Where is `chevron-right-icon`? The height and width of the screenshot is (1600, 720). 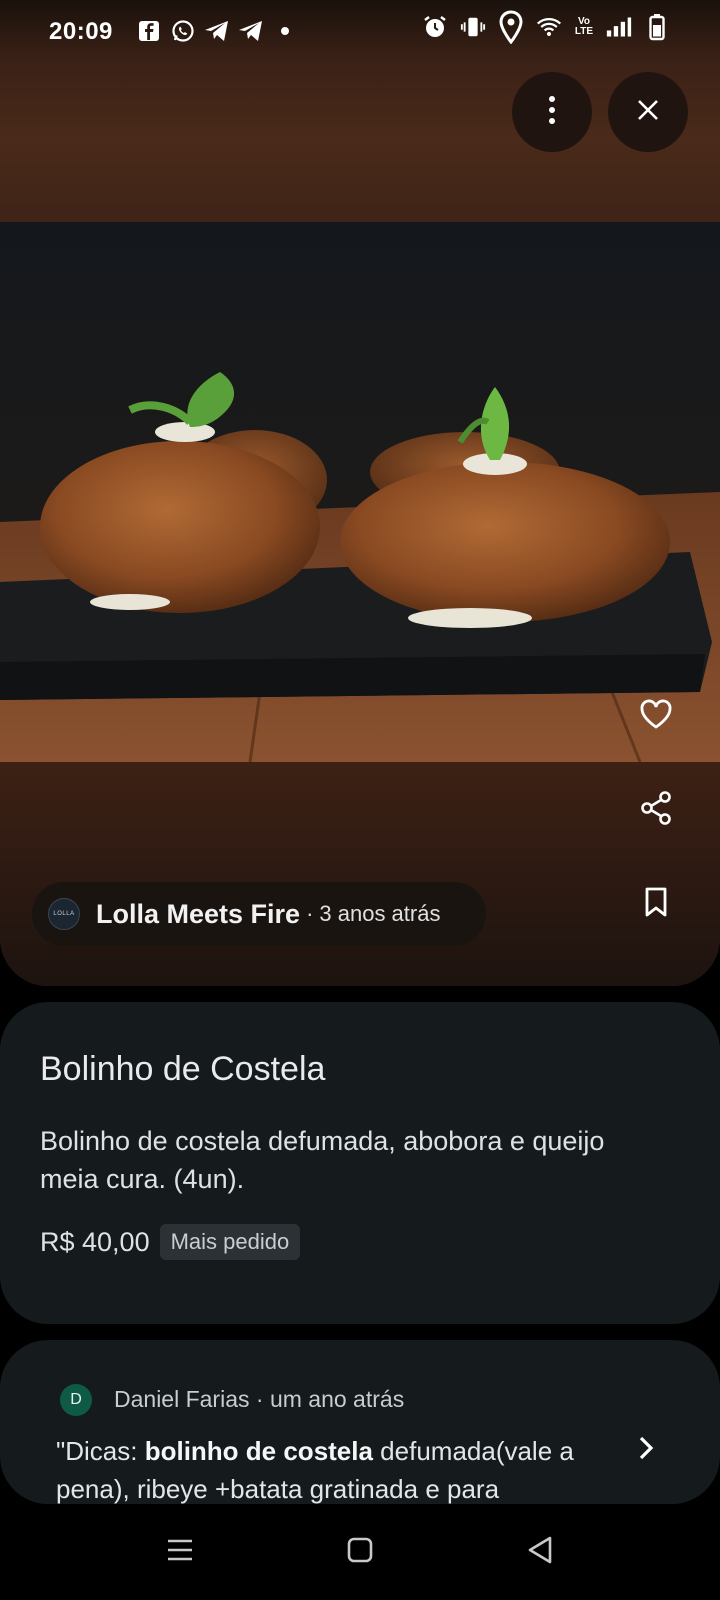 chevron-right-icon is located at coordinates (646, 1450).